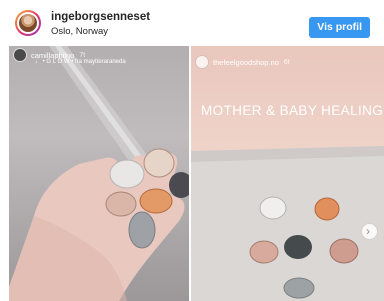  What do you see at coordinates (344, 251) in the screenshot?
I see `rose-quartz-stone` at bounding box center [344, 251].